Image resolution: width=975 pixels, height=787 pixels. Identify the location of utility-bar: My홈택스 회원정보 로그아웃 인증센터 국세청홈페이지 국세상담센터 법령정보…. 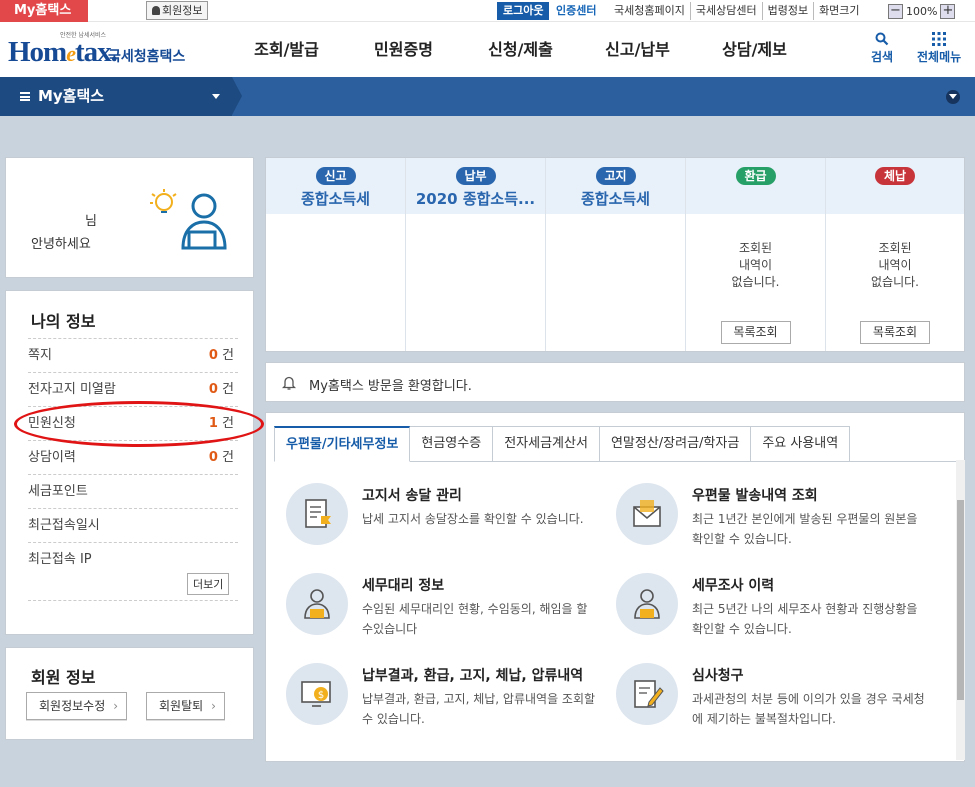
(487, 11).